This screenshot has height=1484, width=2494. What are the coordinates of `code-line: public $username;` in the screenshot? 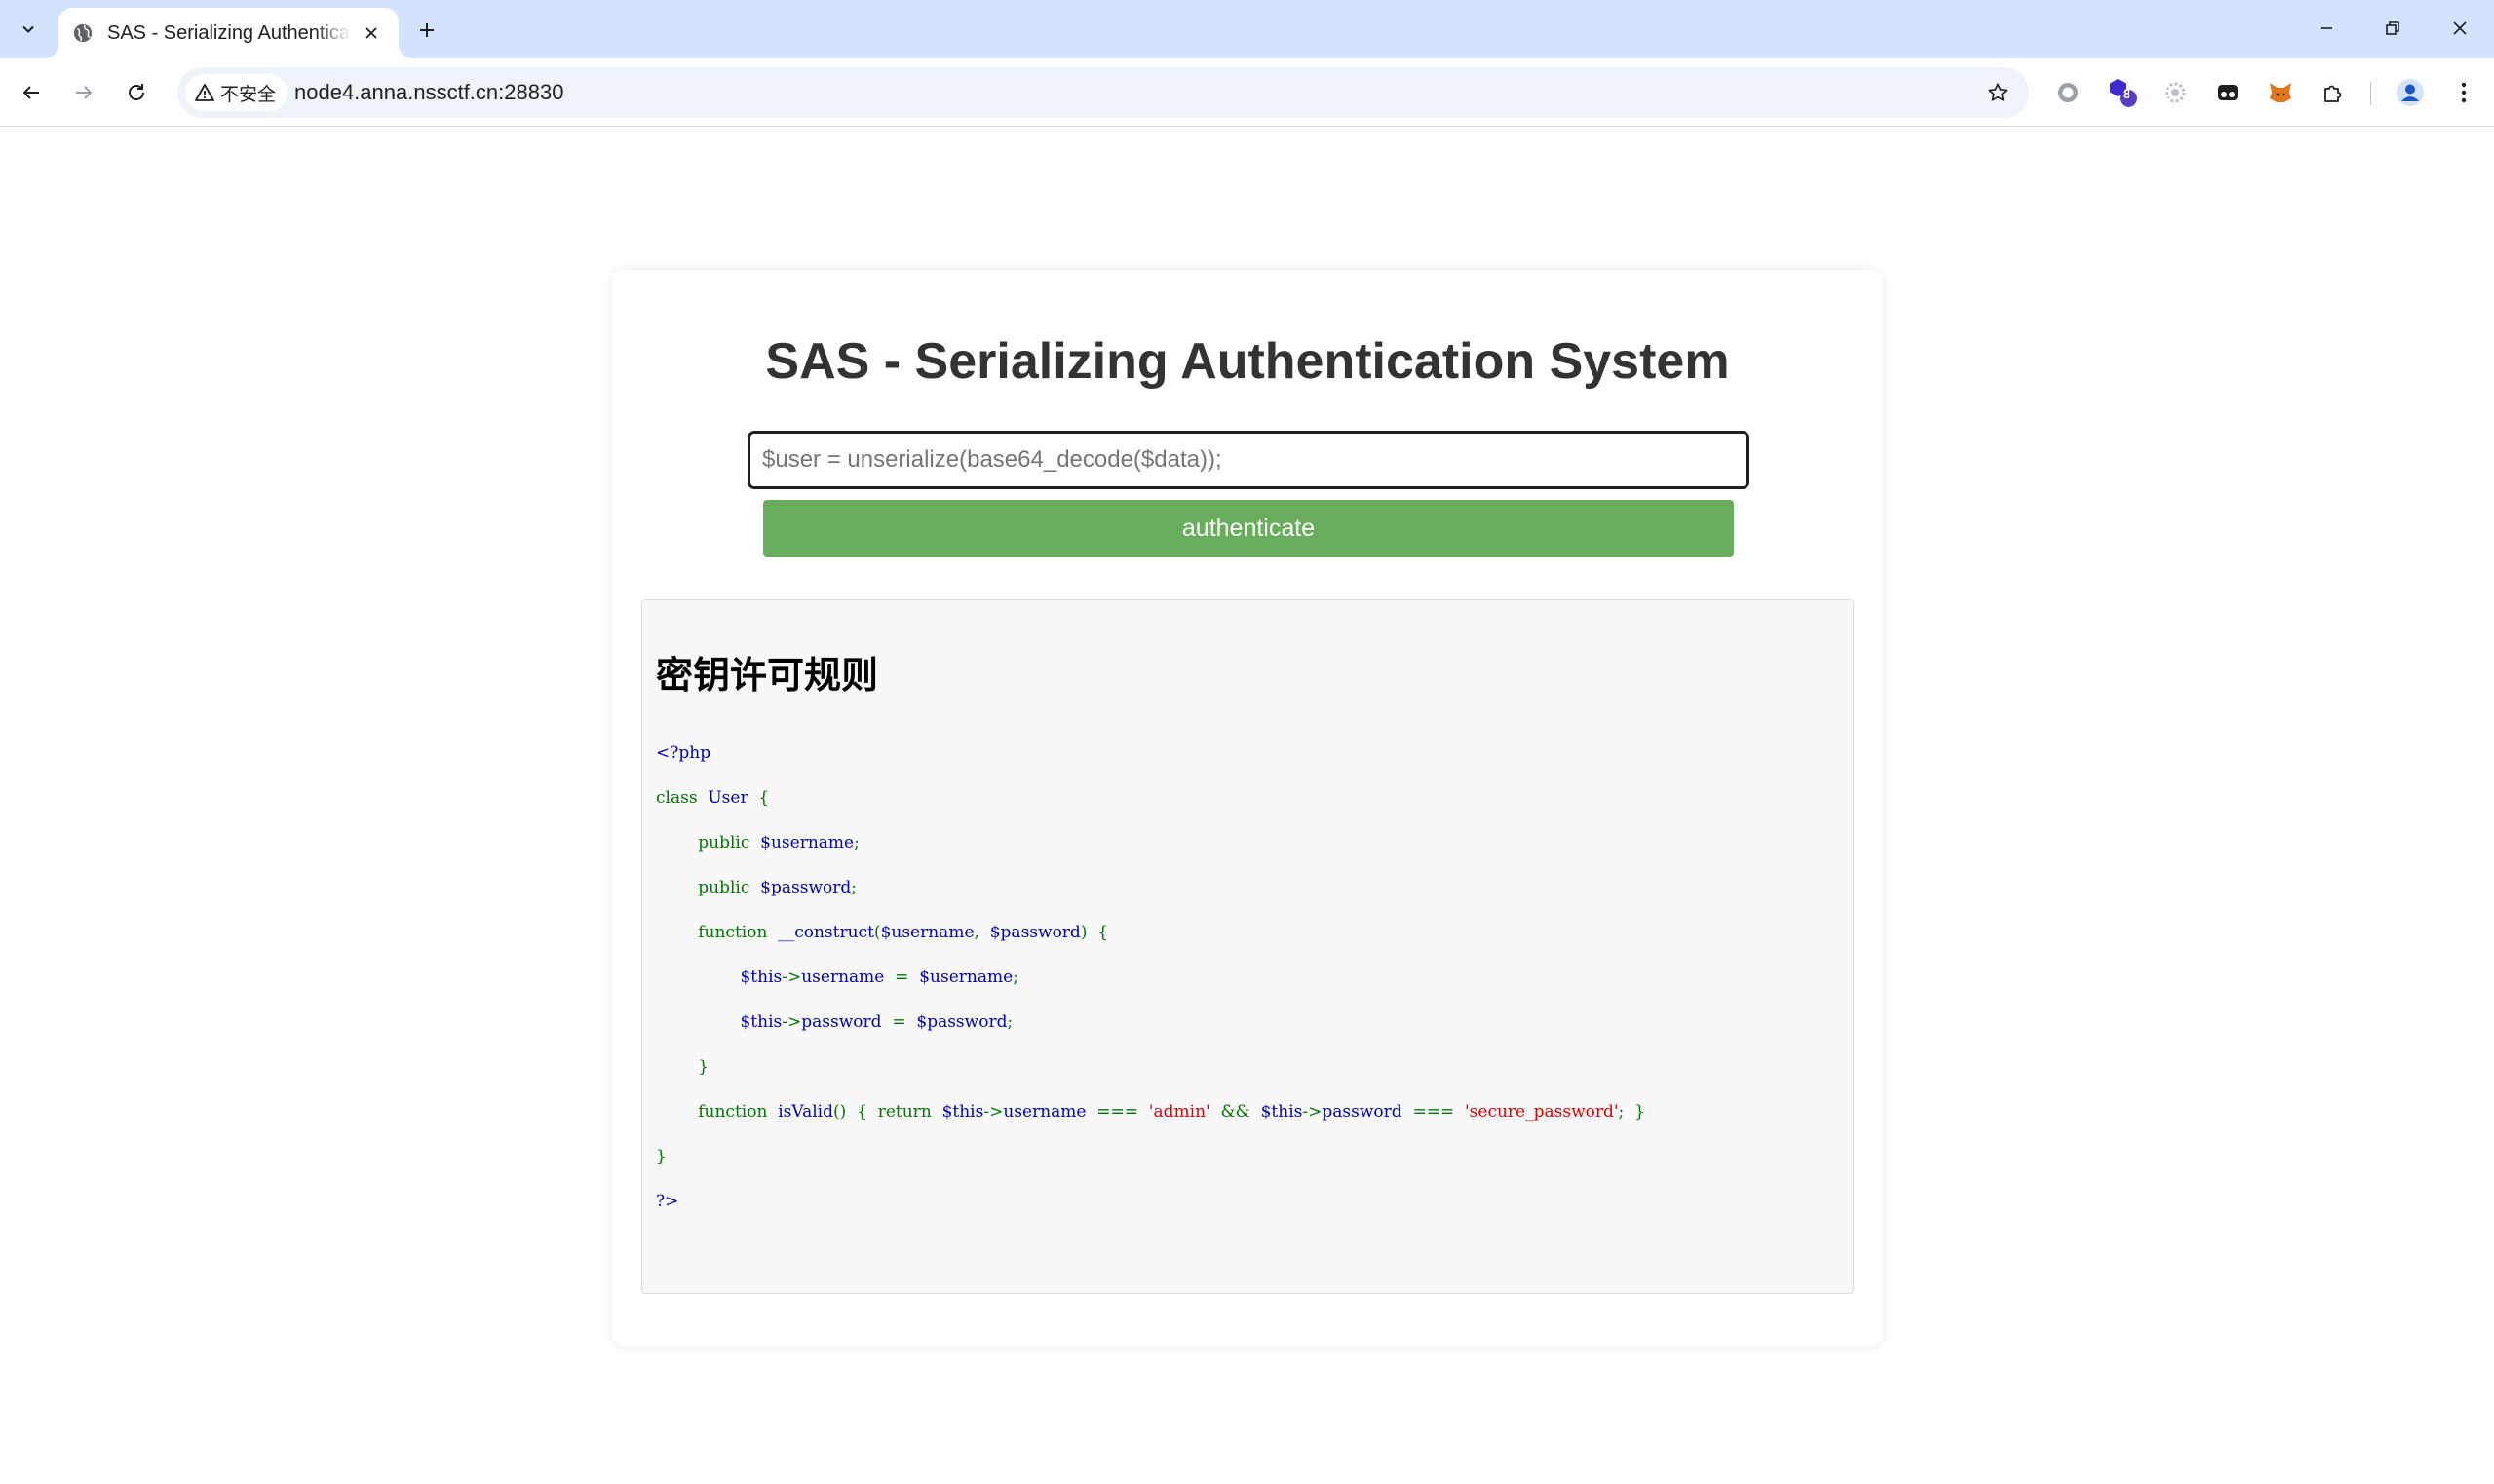 It's located at (779, 843).